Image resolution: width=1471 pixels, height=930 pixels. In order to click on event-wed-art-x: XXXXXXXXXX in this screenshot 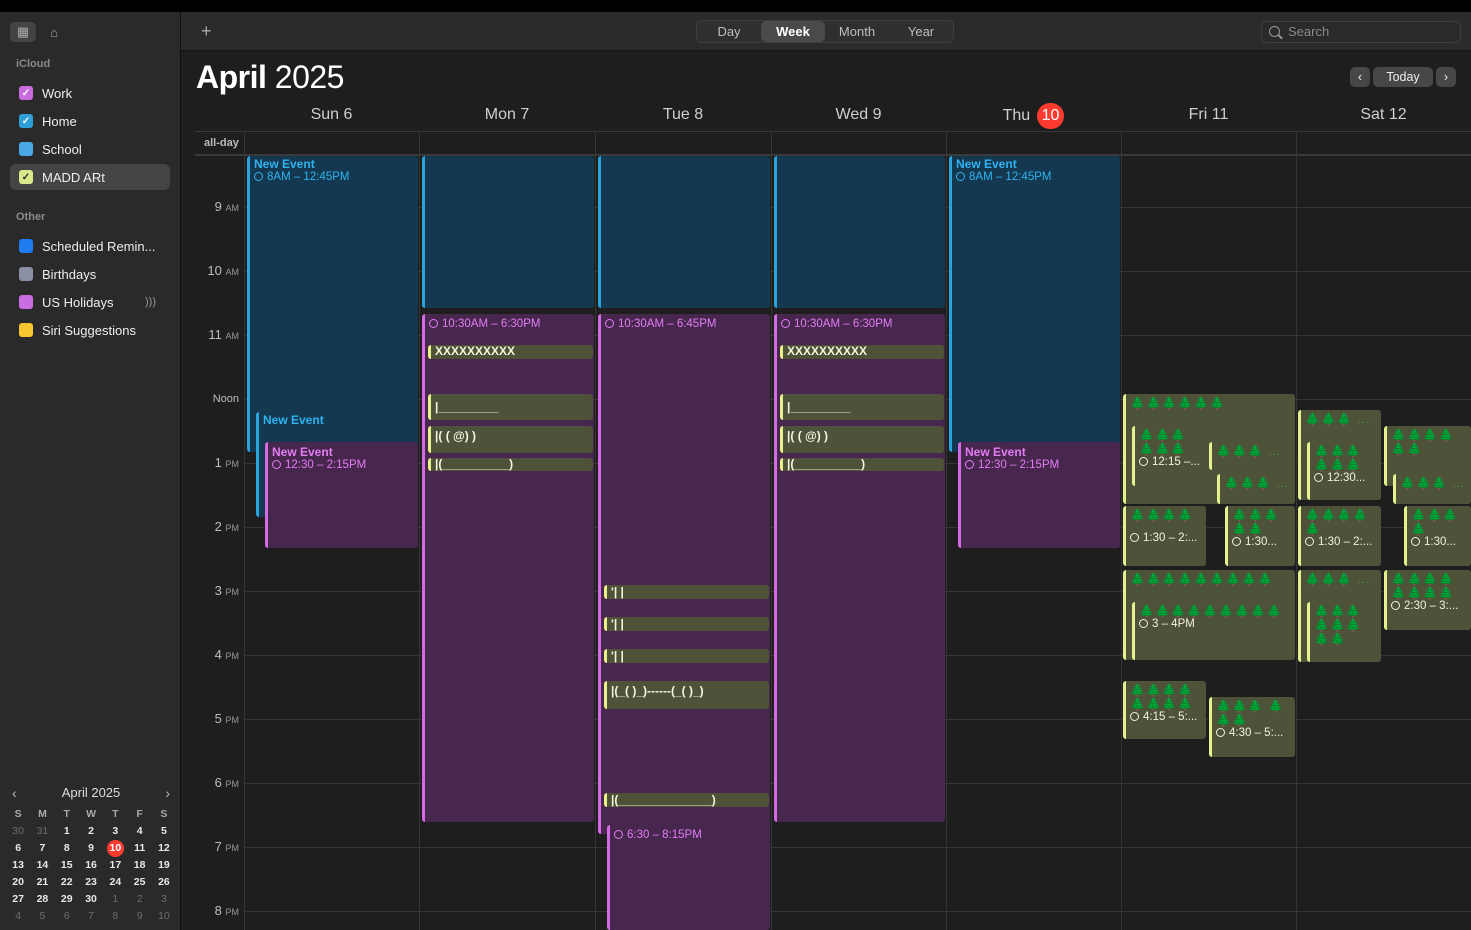, I will do `click(862, 352)`.